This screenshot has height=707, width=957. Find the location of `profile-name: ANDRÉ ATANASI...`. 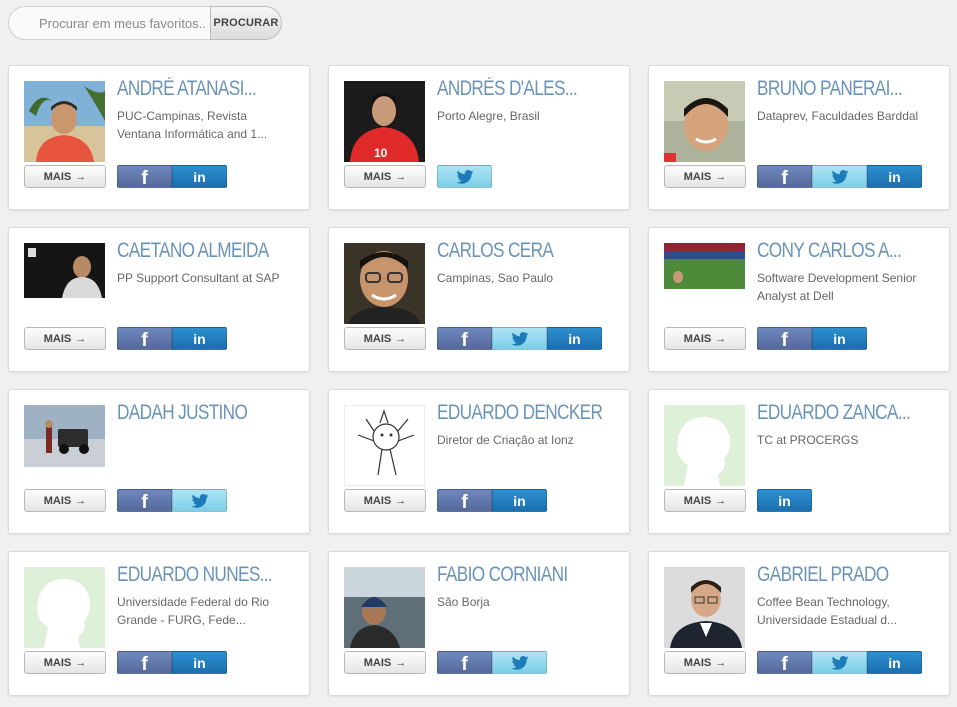

profile-name: ANDRÉ ATANASI... is located at coordinates (195, 89).